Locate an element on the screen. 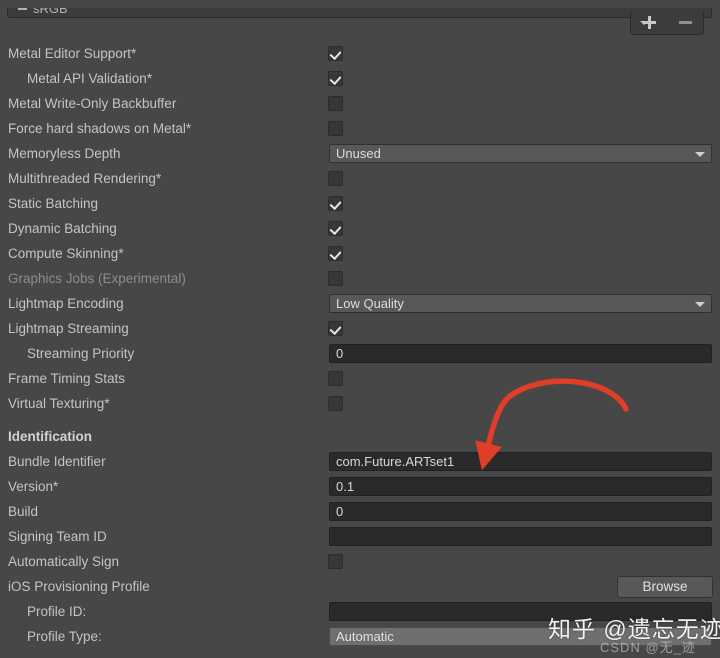 This screenshot has height=658, width=720. setting-label: Automatically Sign is located at coordinates (64, 561).